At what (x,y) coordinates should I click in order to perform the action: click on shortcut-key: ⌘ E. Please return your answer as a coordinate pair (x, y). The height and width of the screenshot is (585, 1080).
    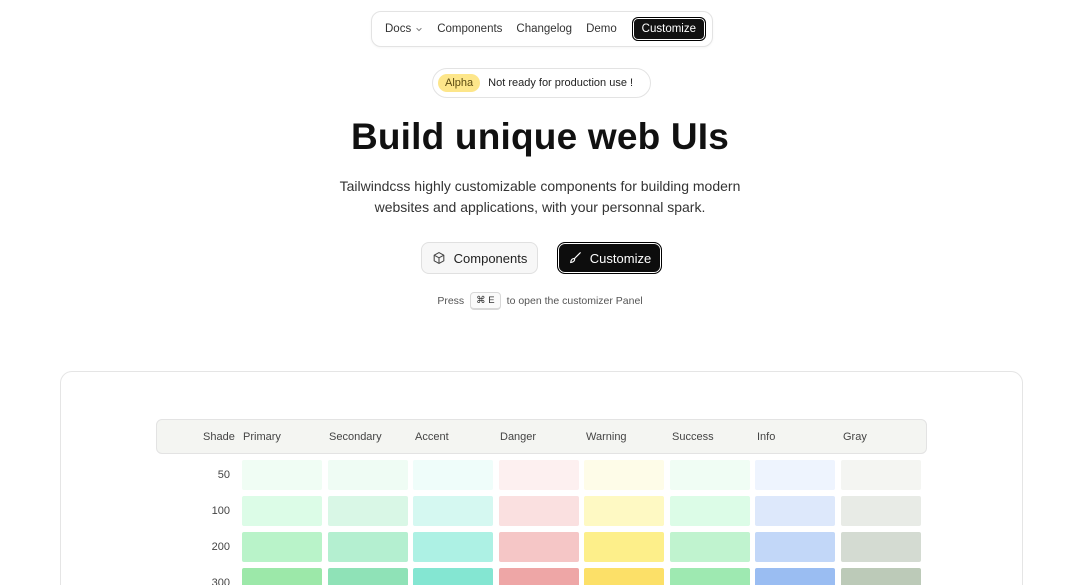
    Looking at the image, I should click on (485, 301).